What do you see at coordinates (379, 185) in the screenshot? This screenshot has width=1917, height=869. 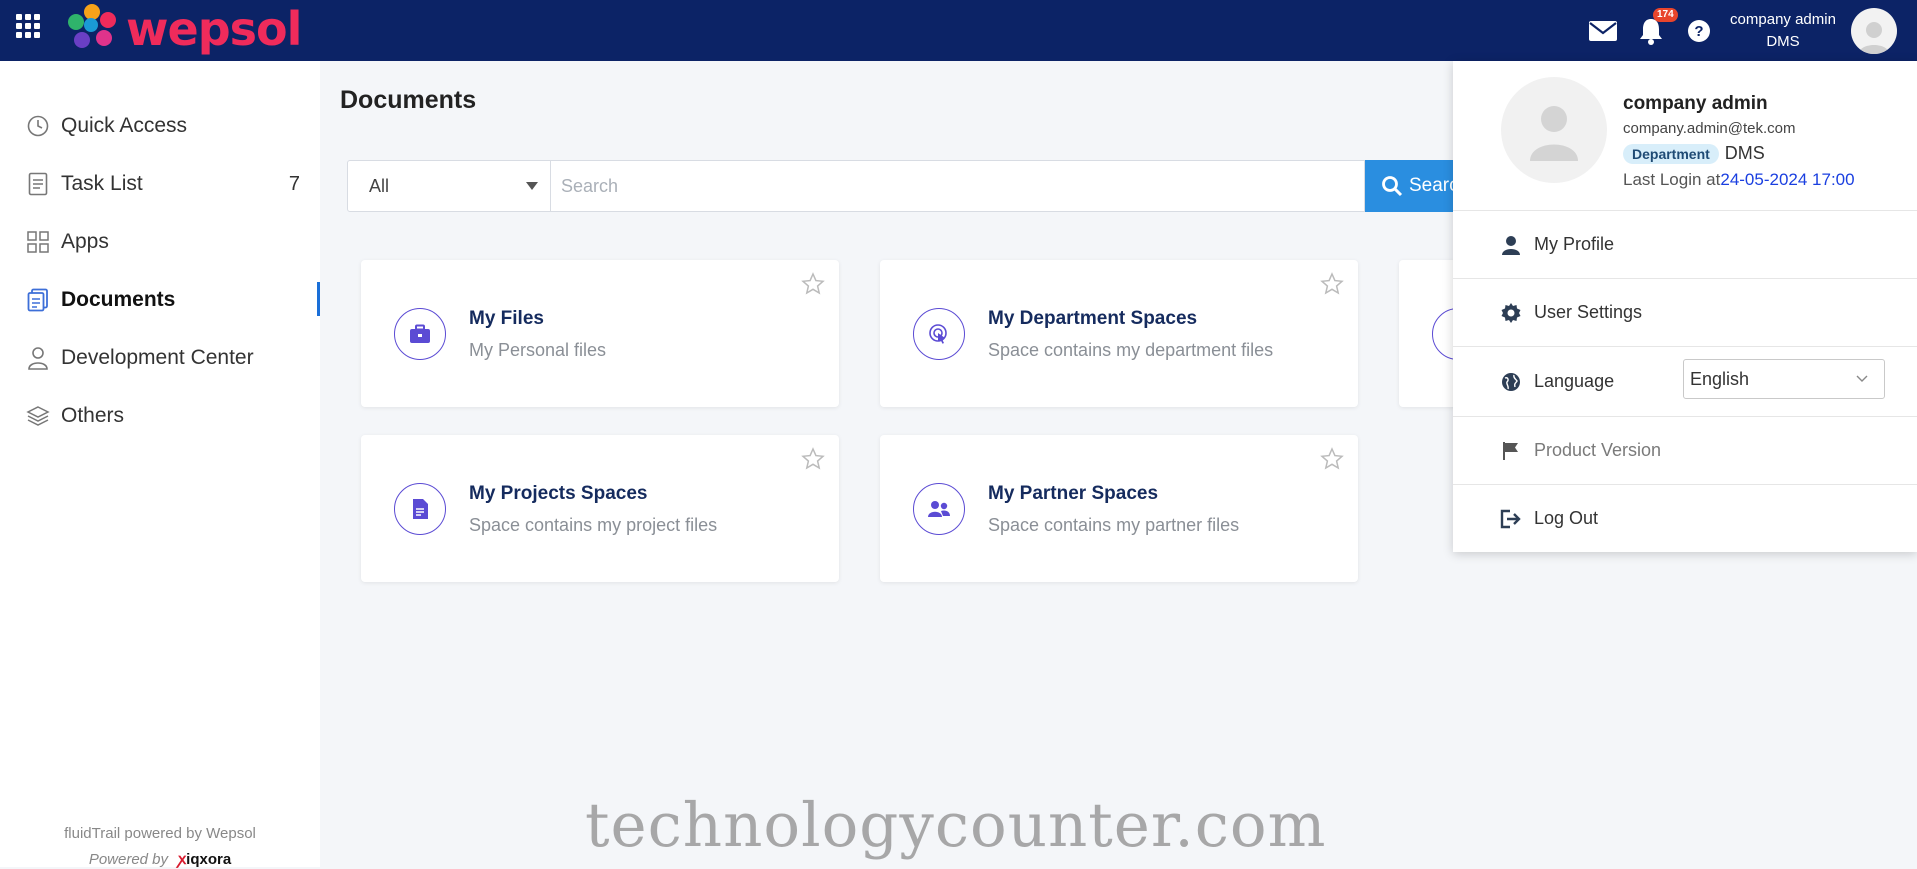 I see `filter-select-value: All` at bounding box center [379, 185].